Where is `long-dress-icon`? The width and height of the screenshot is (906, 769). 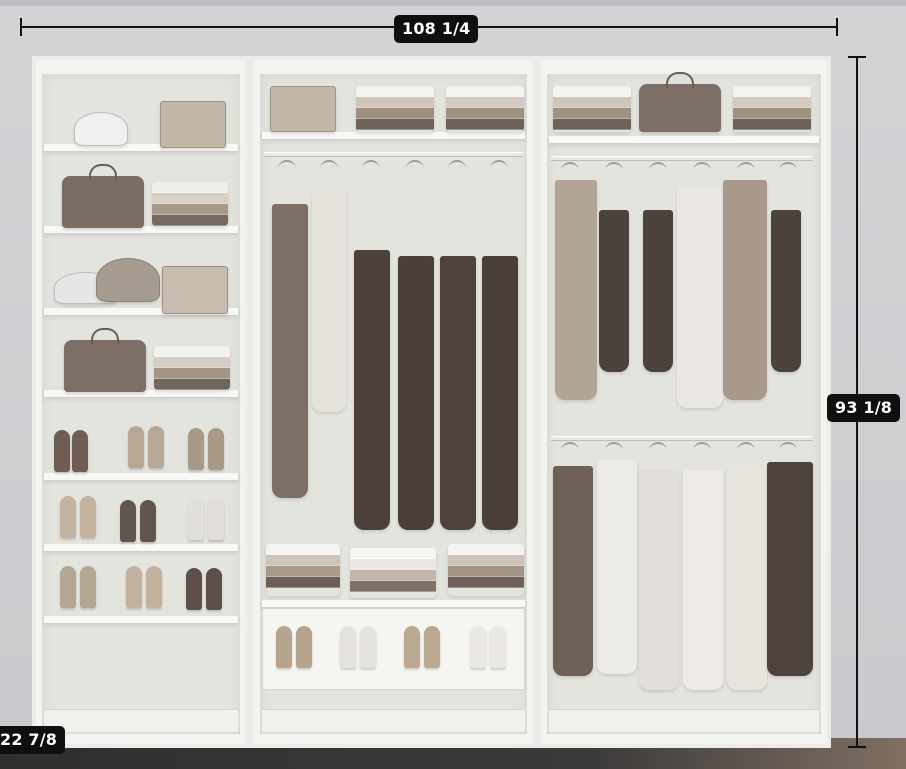 long-dress-icon is located at coordinates (290, 351).